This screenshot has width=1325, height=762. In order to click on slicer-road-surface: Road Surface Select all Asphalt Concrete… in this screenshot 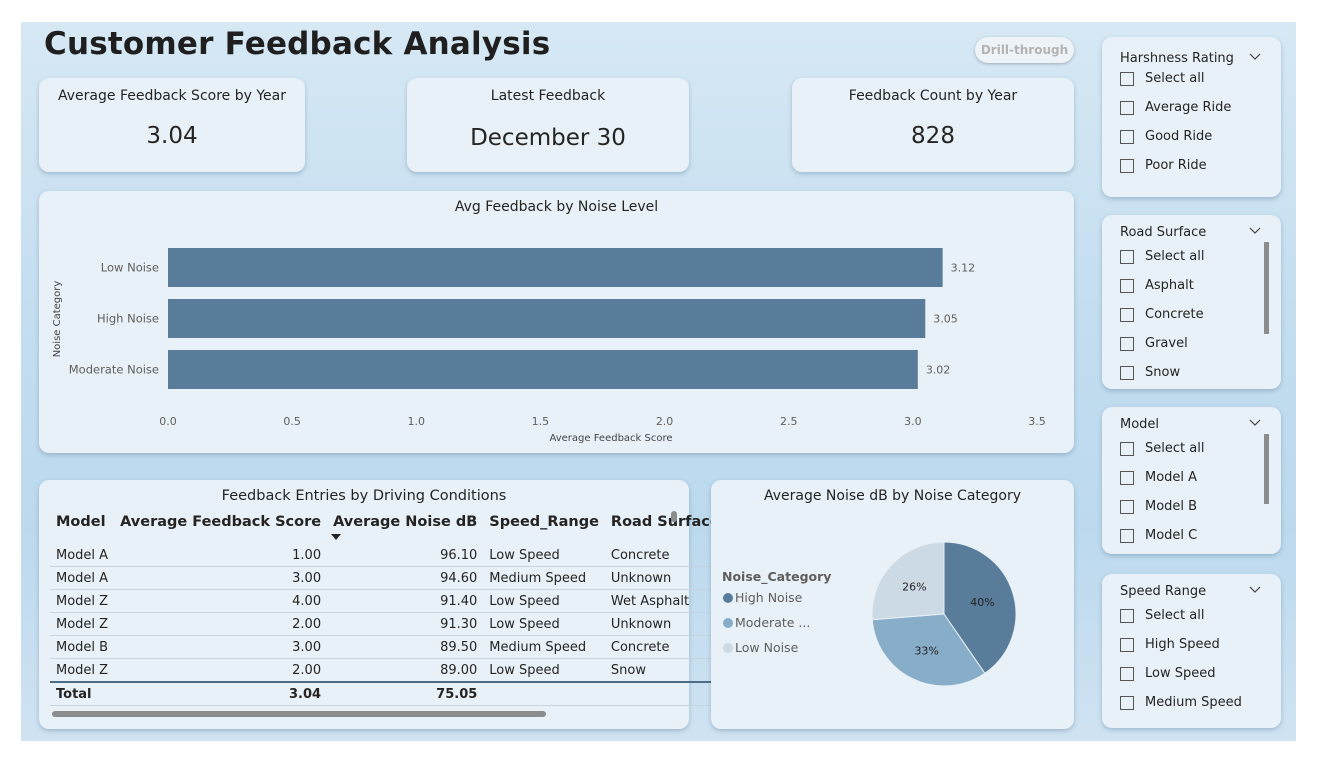, I will do `click(1191, 302)`.